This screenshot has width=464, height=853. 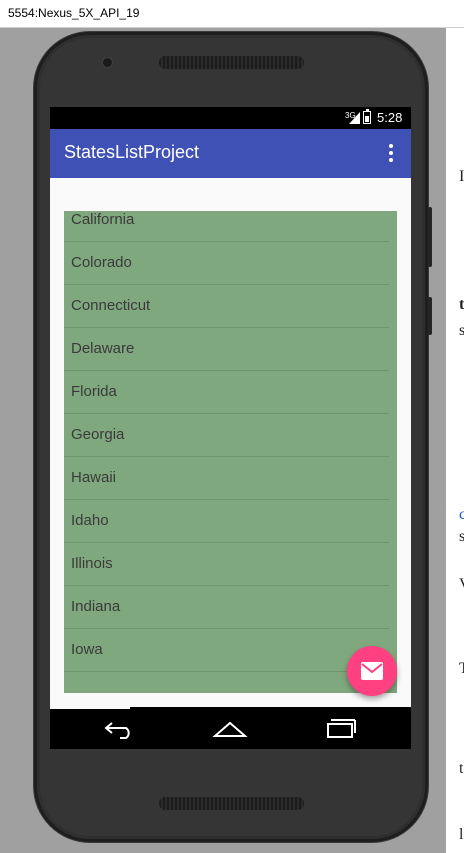 I want to click on email-icon, so click(x=372, y=671).